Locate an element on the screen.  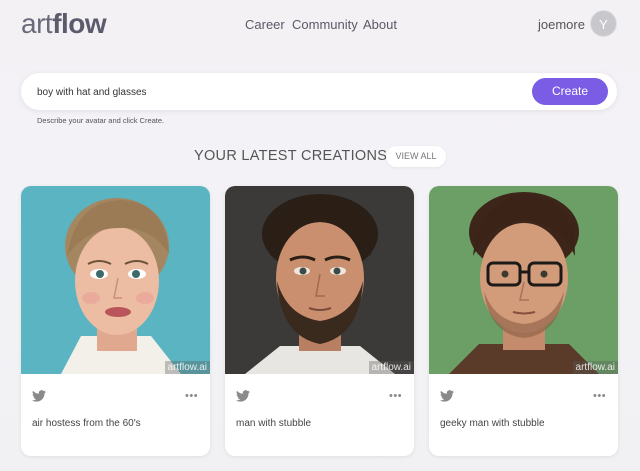
create-button: Create is located at coordinates (570, 91).